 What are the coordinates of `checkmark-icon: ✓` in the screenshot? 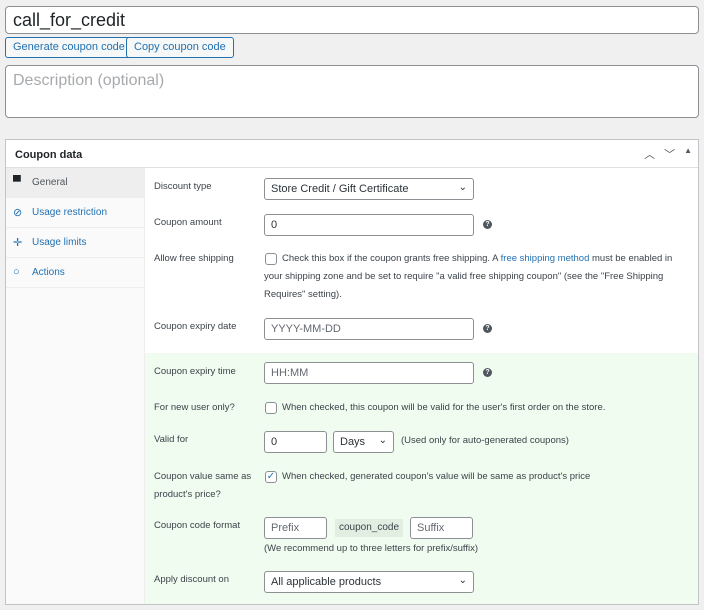 It's located at (271, 476).